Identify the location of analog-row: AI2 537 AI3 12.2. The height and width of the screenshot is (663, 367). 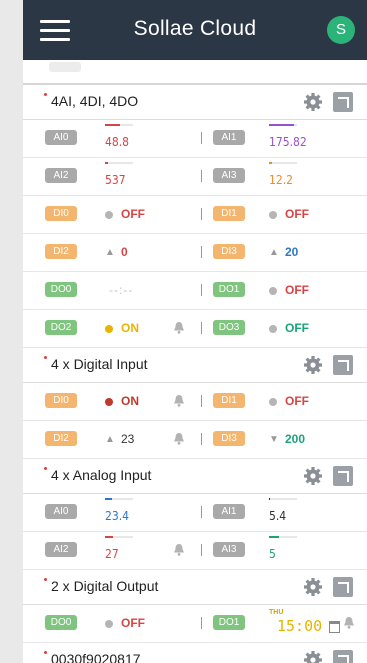
(195, 177).